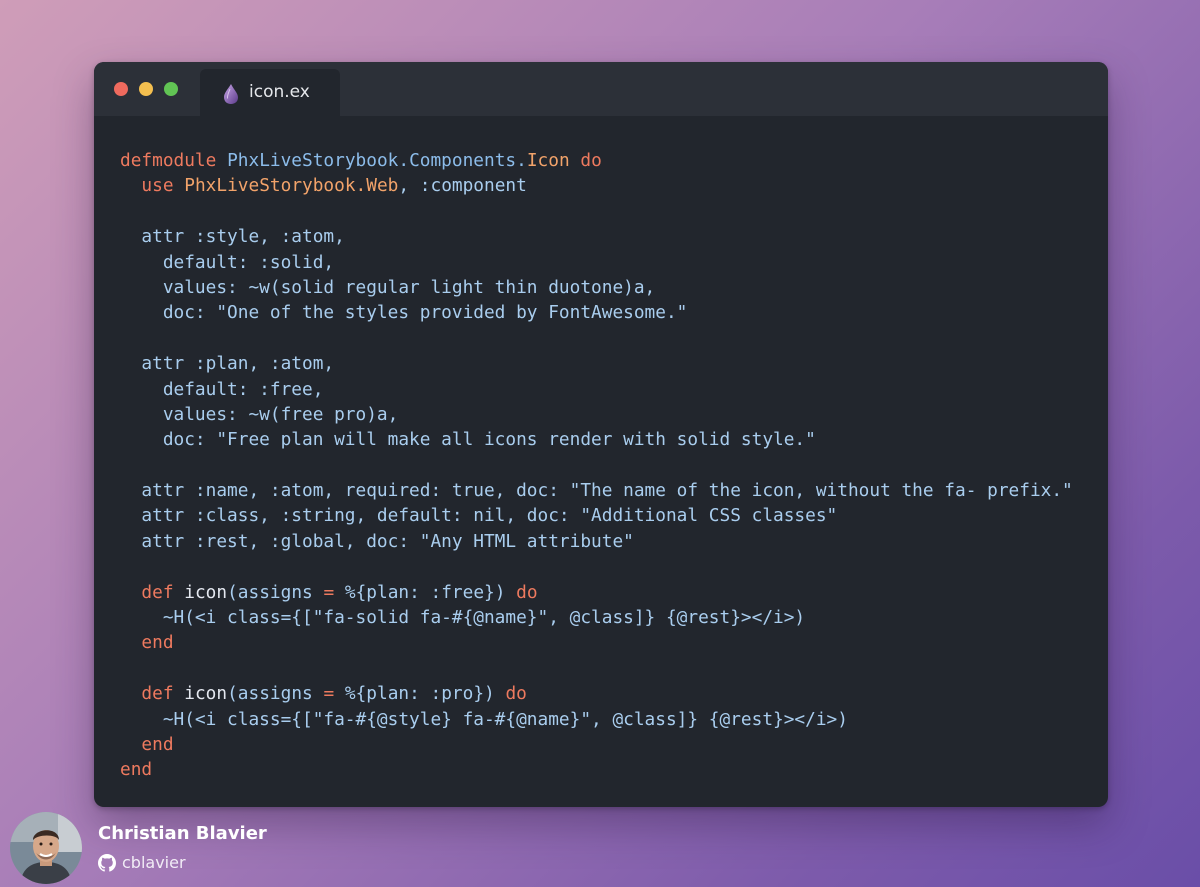 The width and height of the screenshot is (1200, 887). What do you see at coordinates (596, 389) in the screenshot?
I see `code-line: default: :free,` at bounding box center [596, 389].